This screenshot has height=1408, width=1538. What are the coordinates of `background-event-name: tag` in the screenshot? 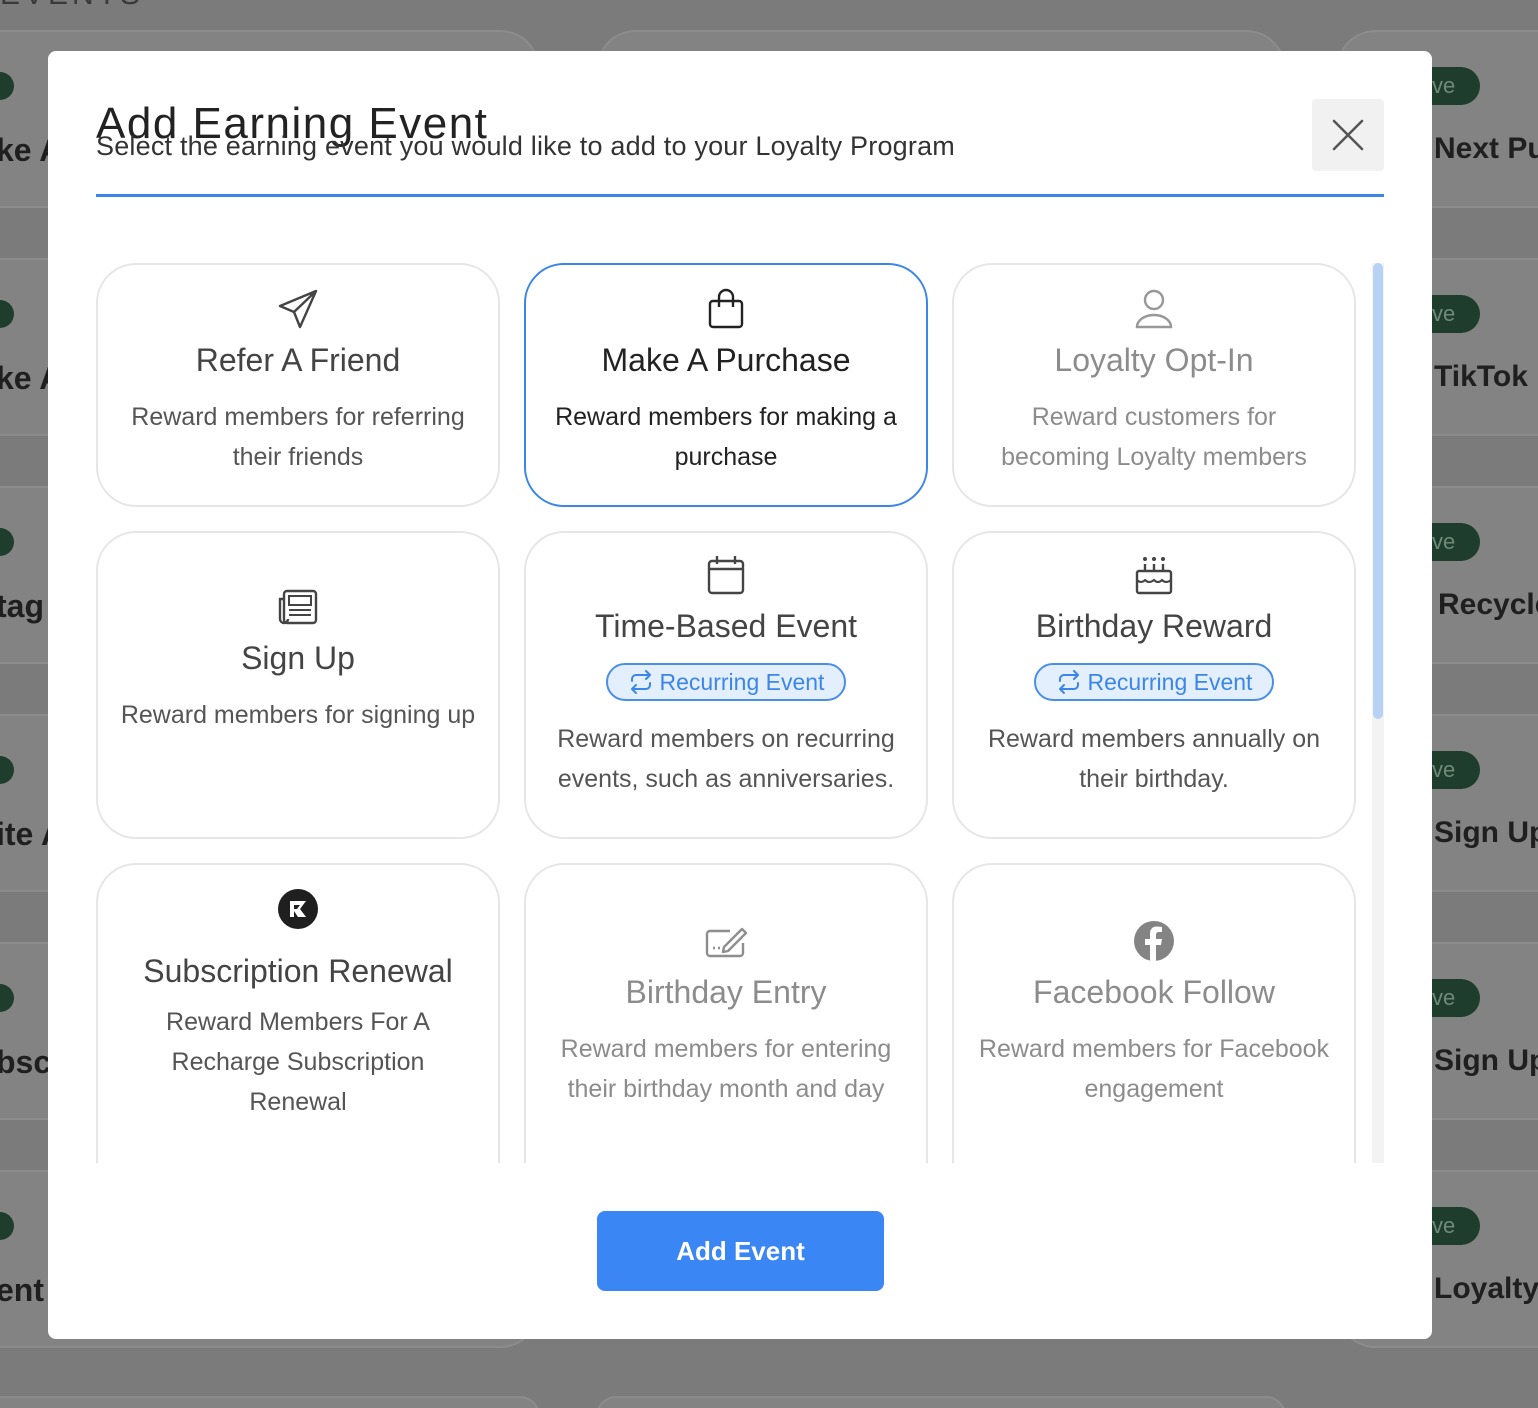 It's located at (22, 606).